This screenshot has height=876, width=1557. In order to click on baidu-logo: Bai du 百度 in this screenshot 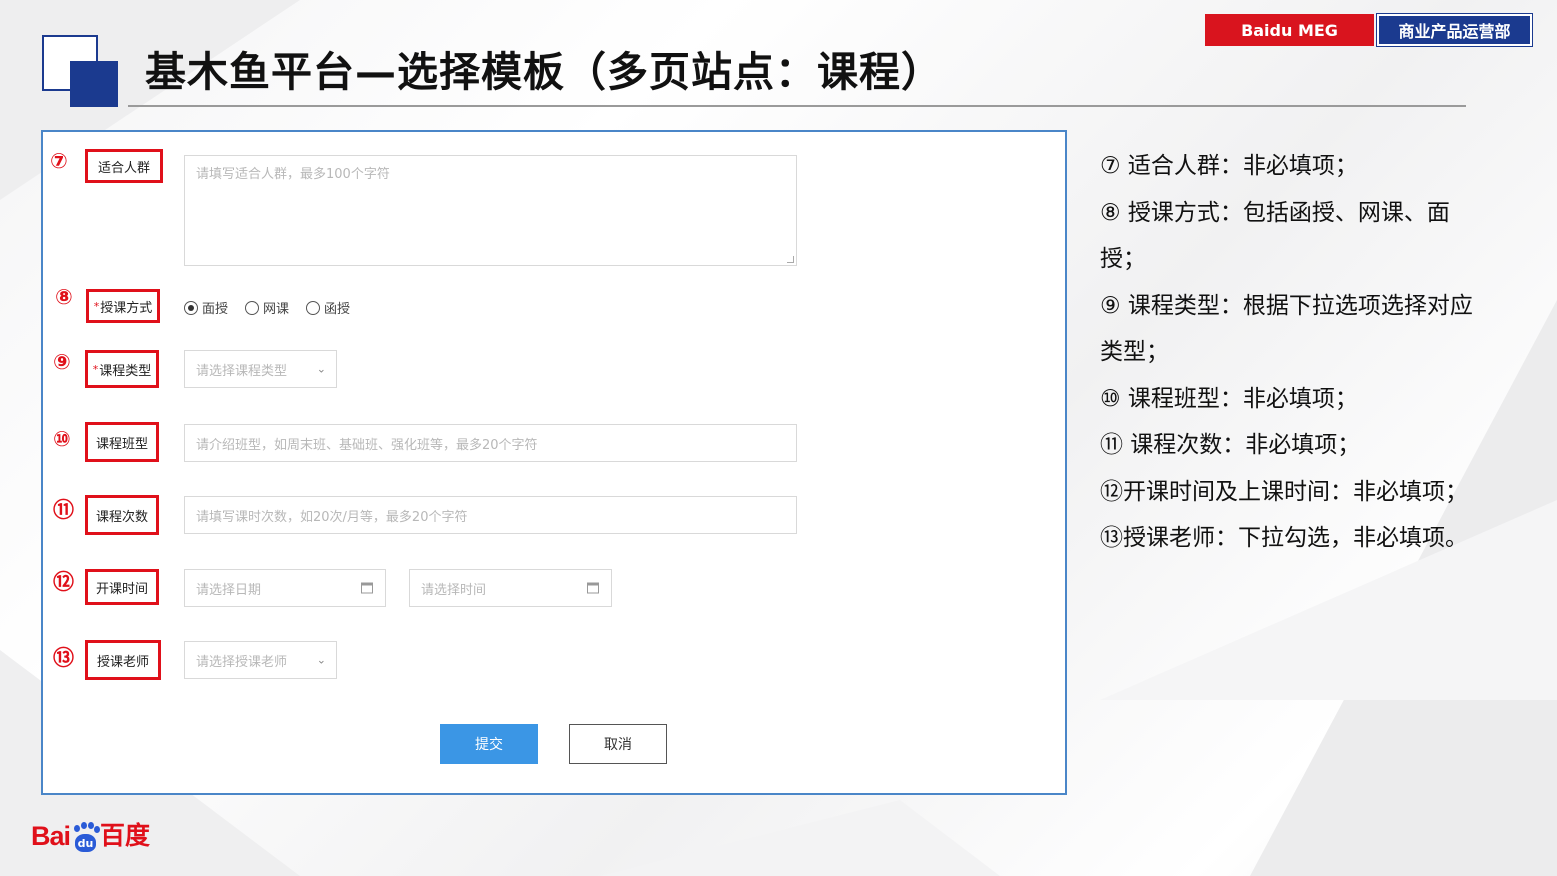, I will do `click(91, 836)`.